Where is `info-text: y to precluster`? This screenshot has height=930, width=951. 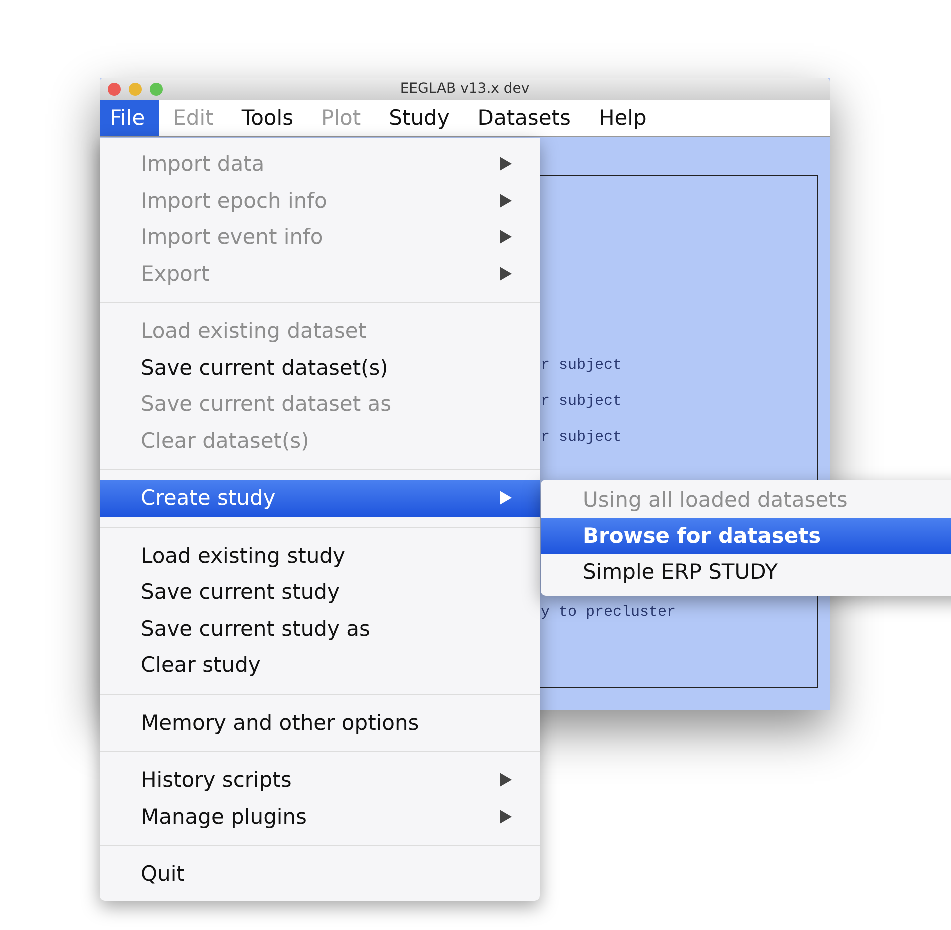 info-text: y to precluster is located at coordinates (608, 612).